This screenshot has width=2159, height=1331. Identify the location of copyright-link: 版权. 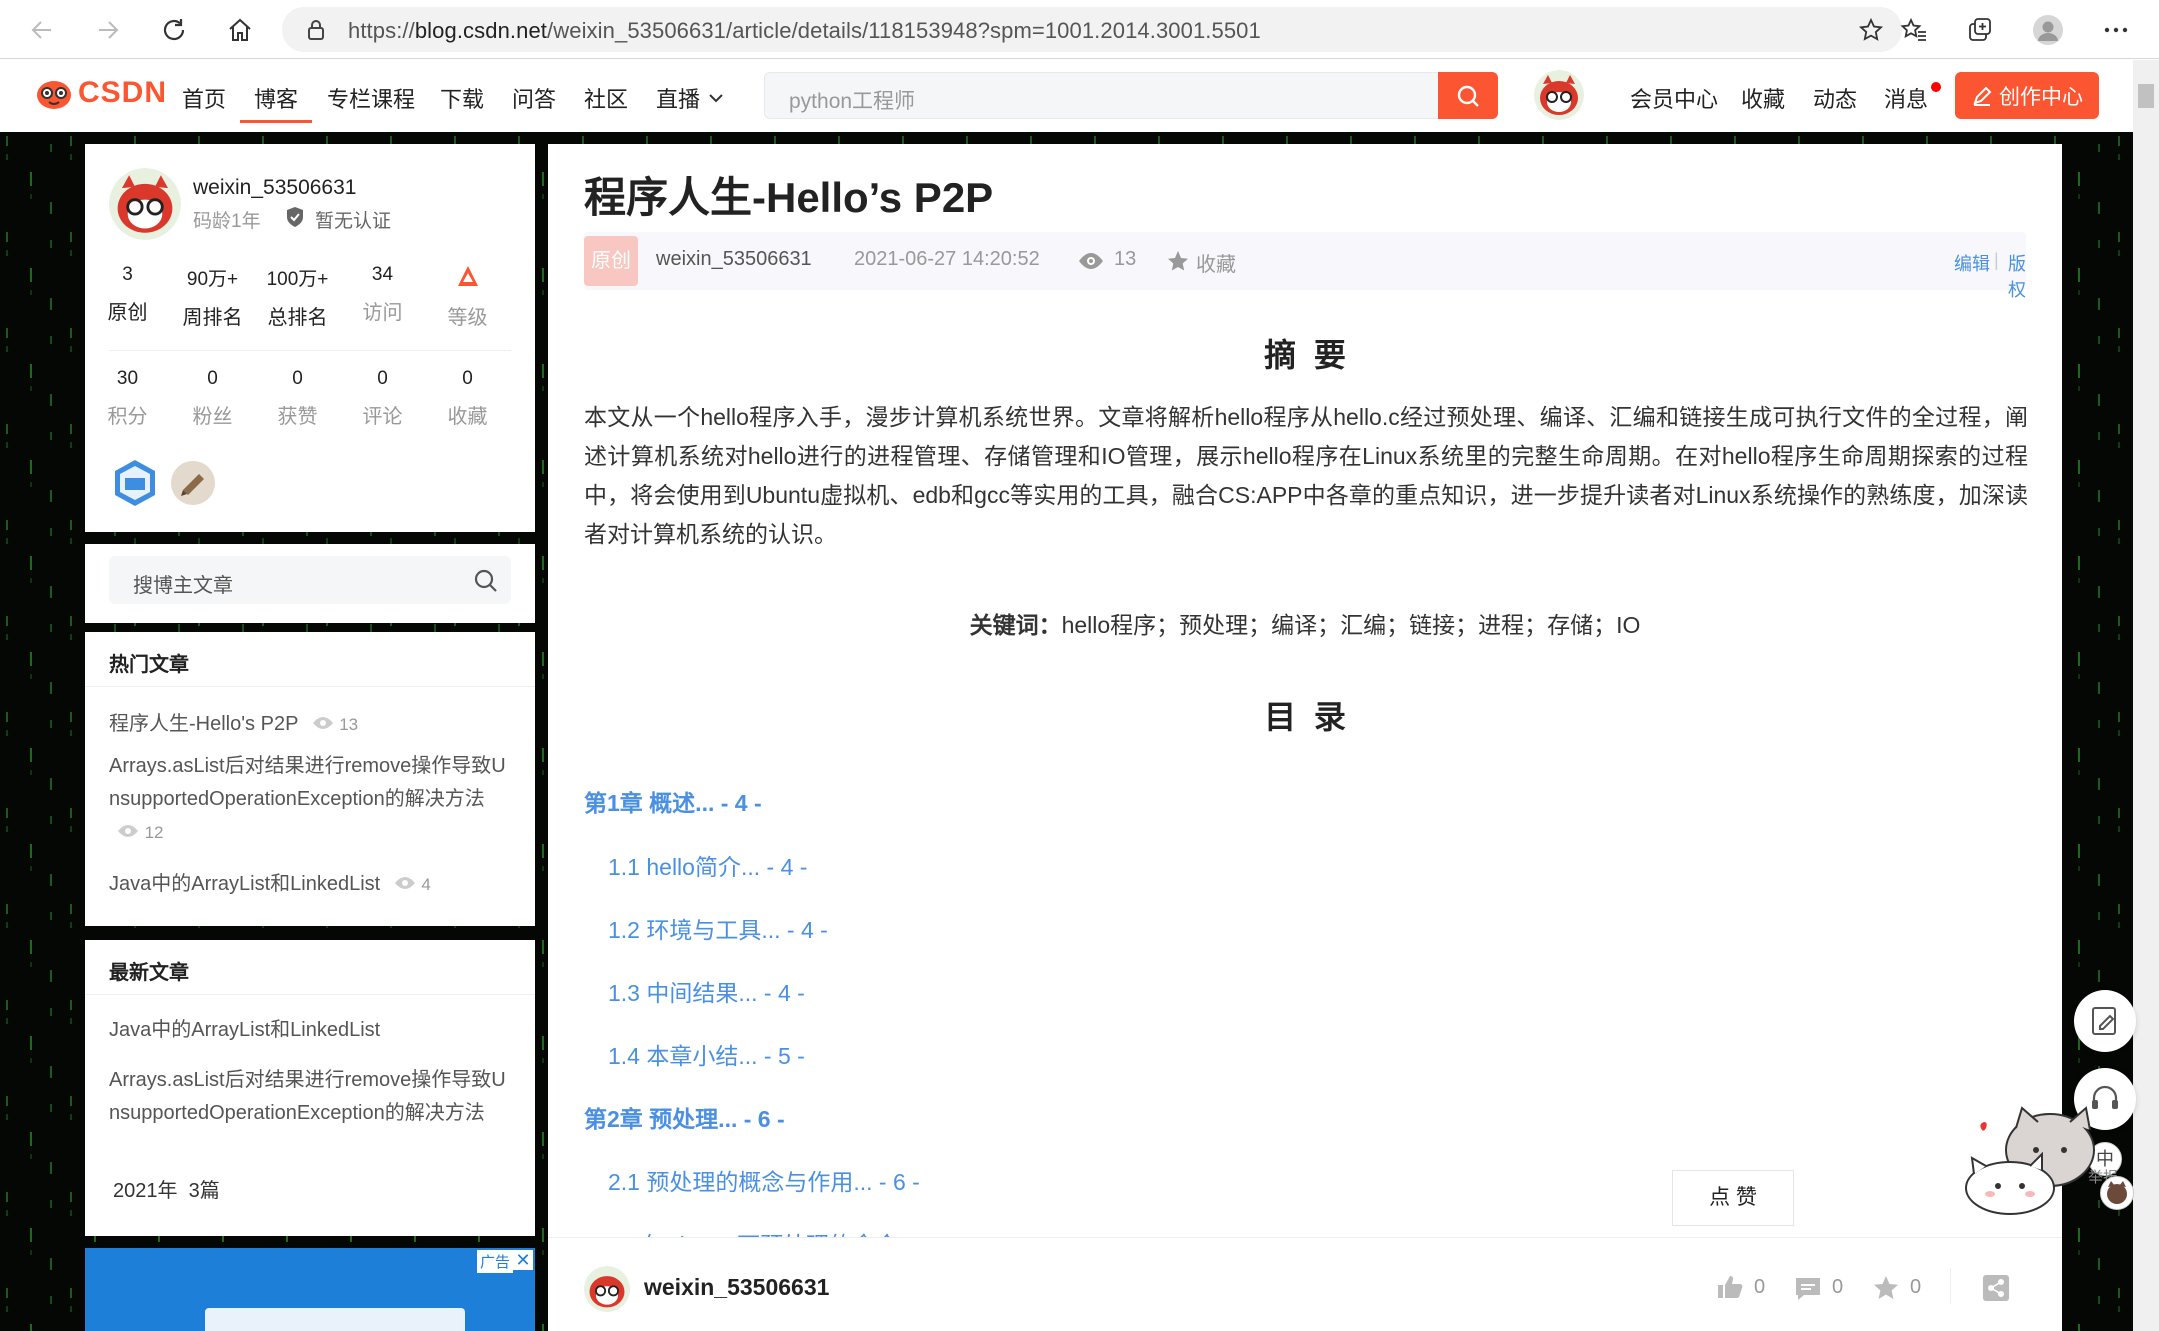
(2017, 276).